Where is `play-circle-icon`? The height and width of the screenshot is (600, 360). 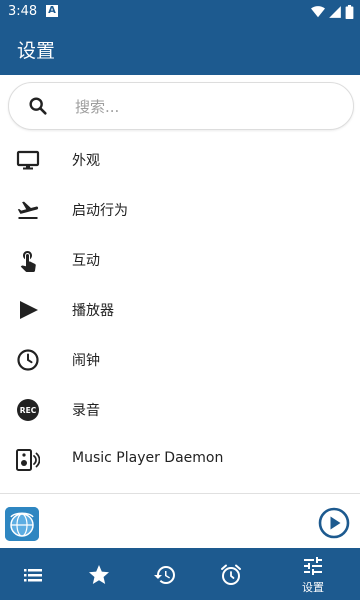
play-circle-icon is located at coordinates (334, 523).